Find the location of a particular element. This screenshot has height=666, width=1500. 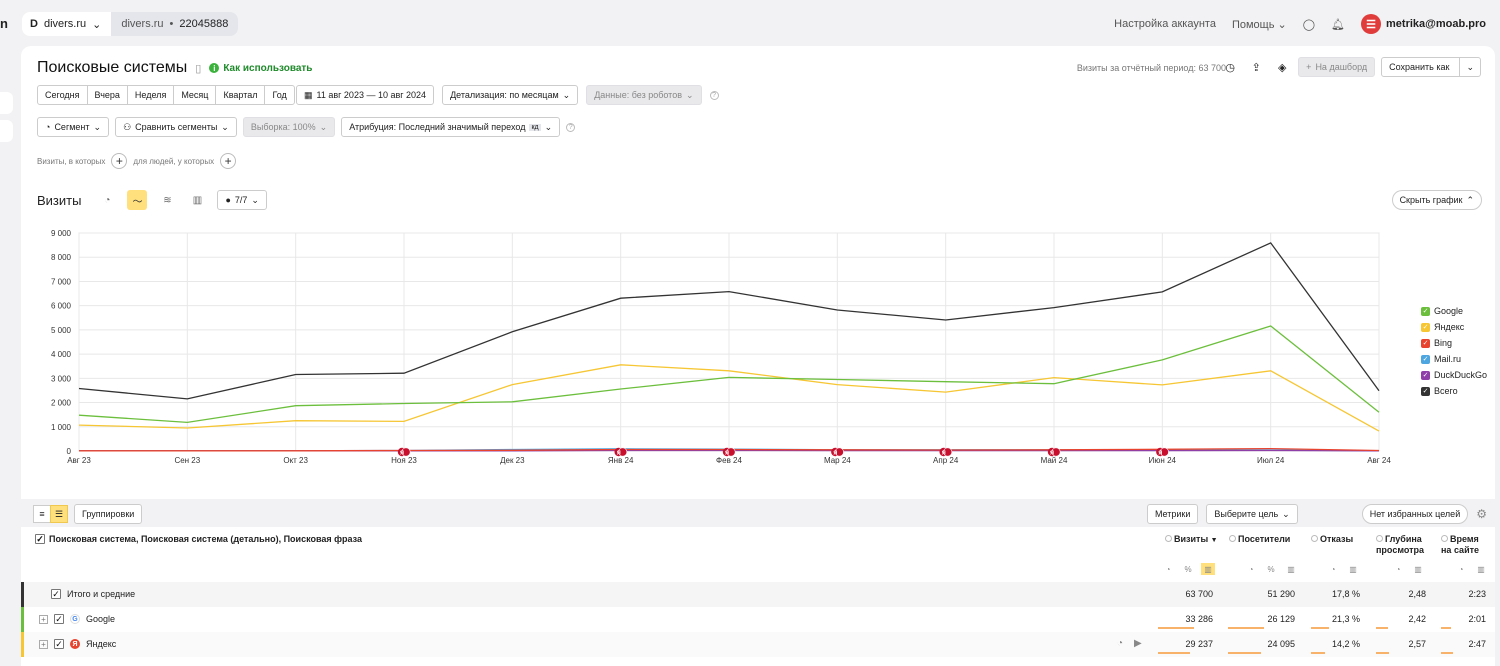

gear-icon: ⚙ is located at coordinates (1481, 514).